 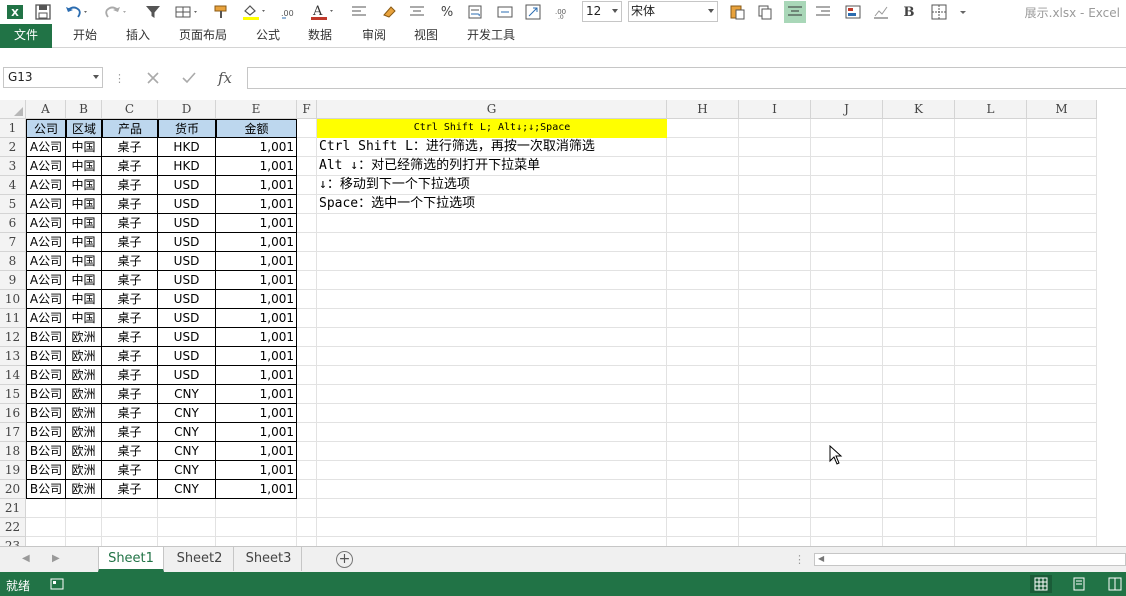 What do you see at coordinates (187, 432) in the screenshot?
I see `cell-d17: CNY` at bounding box center [187, 432].